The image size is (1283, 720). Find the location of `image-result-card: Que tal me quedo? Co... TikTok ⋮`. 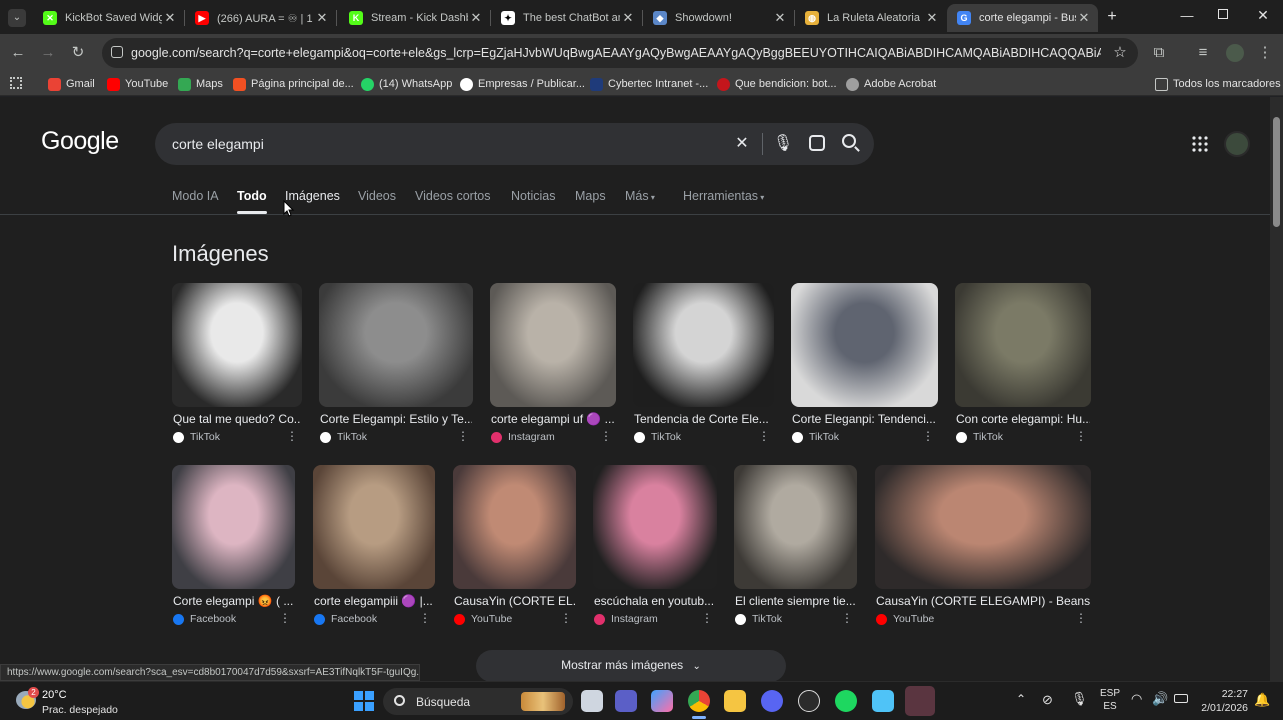

image-result-card: Que tal me quedo? Co... TikTok ⋮ is located at coordinates (237, 367).